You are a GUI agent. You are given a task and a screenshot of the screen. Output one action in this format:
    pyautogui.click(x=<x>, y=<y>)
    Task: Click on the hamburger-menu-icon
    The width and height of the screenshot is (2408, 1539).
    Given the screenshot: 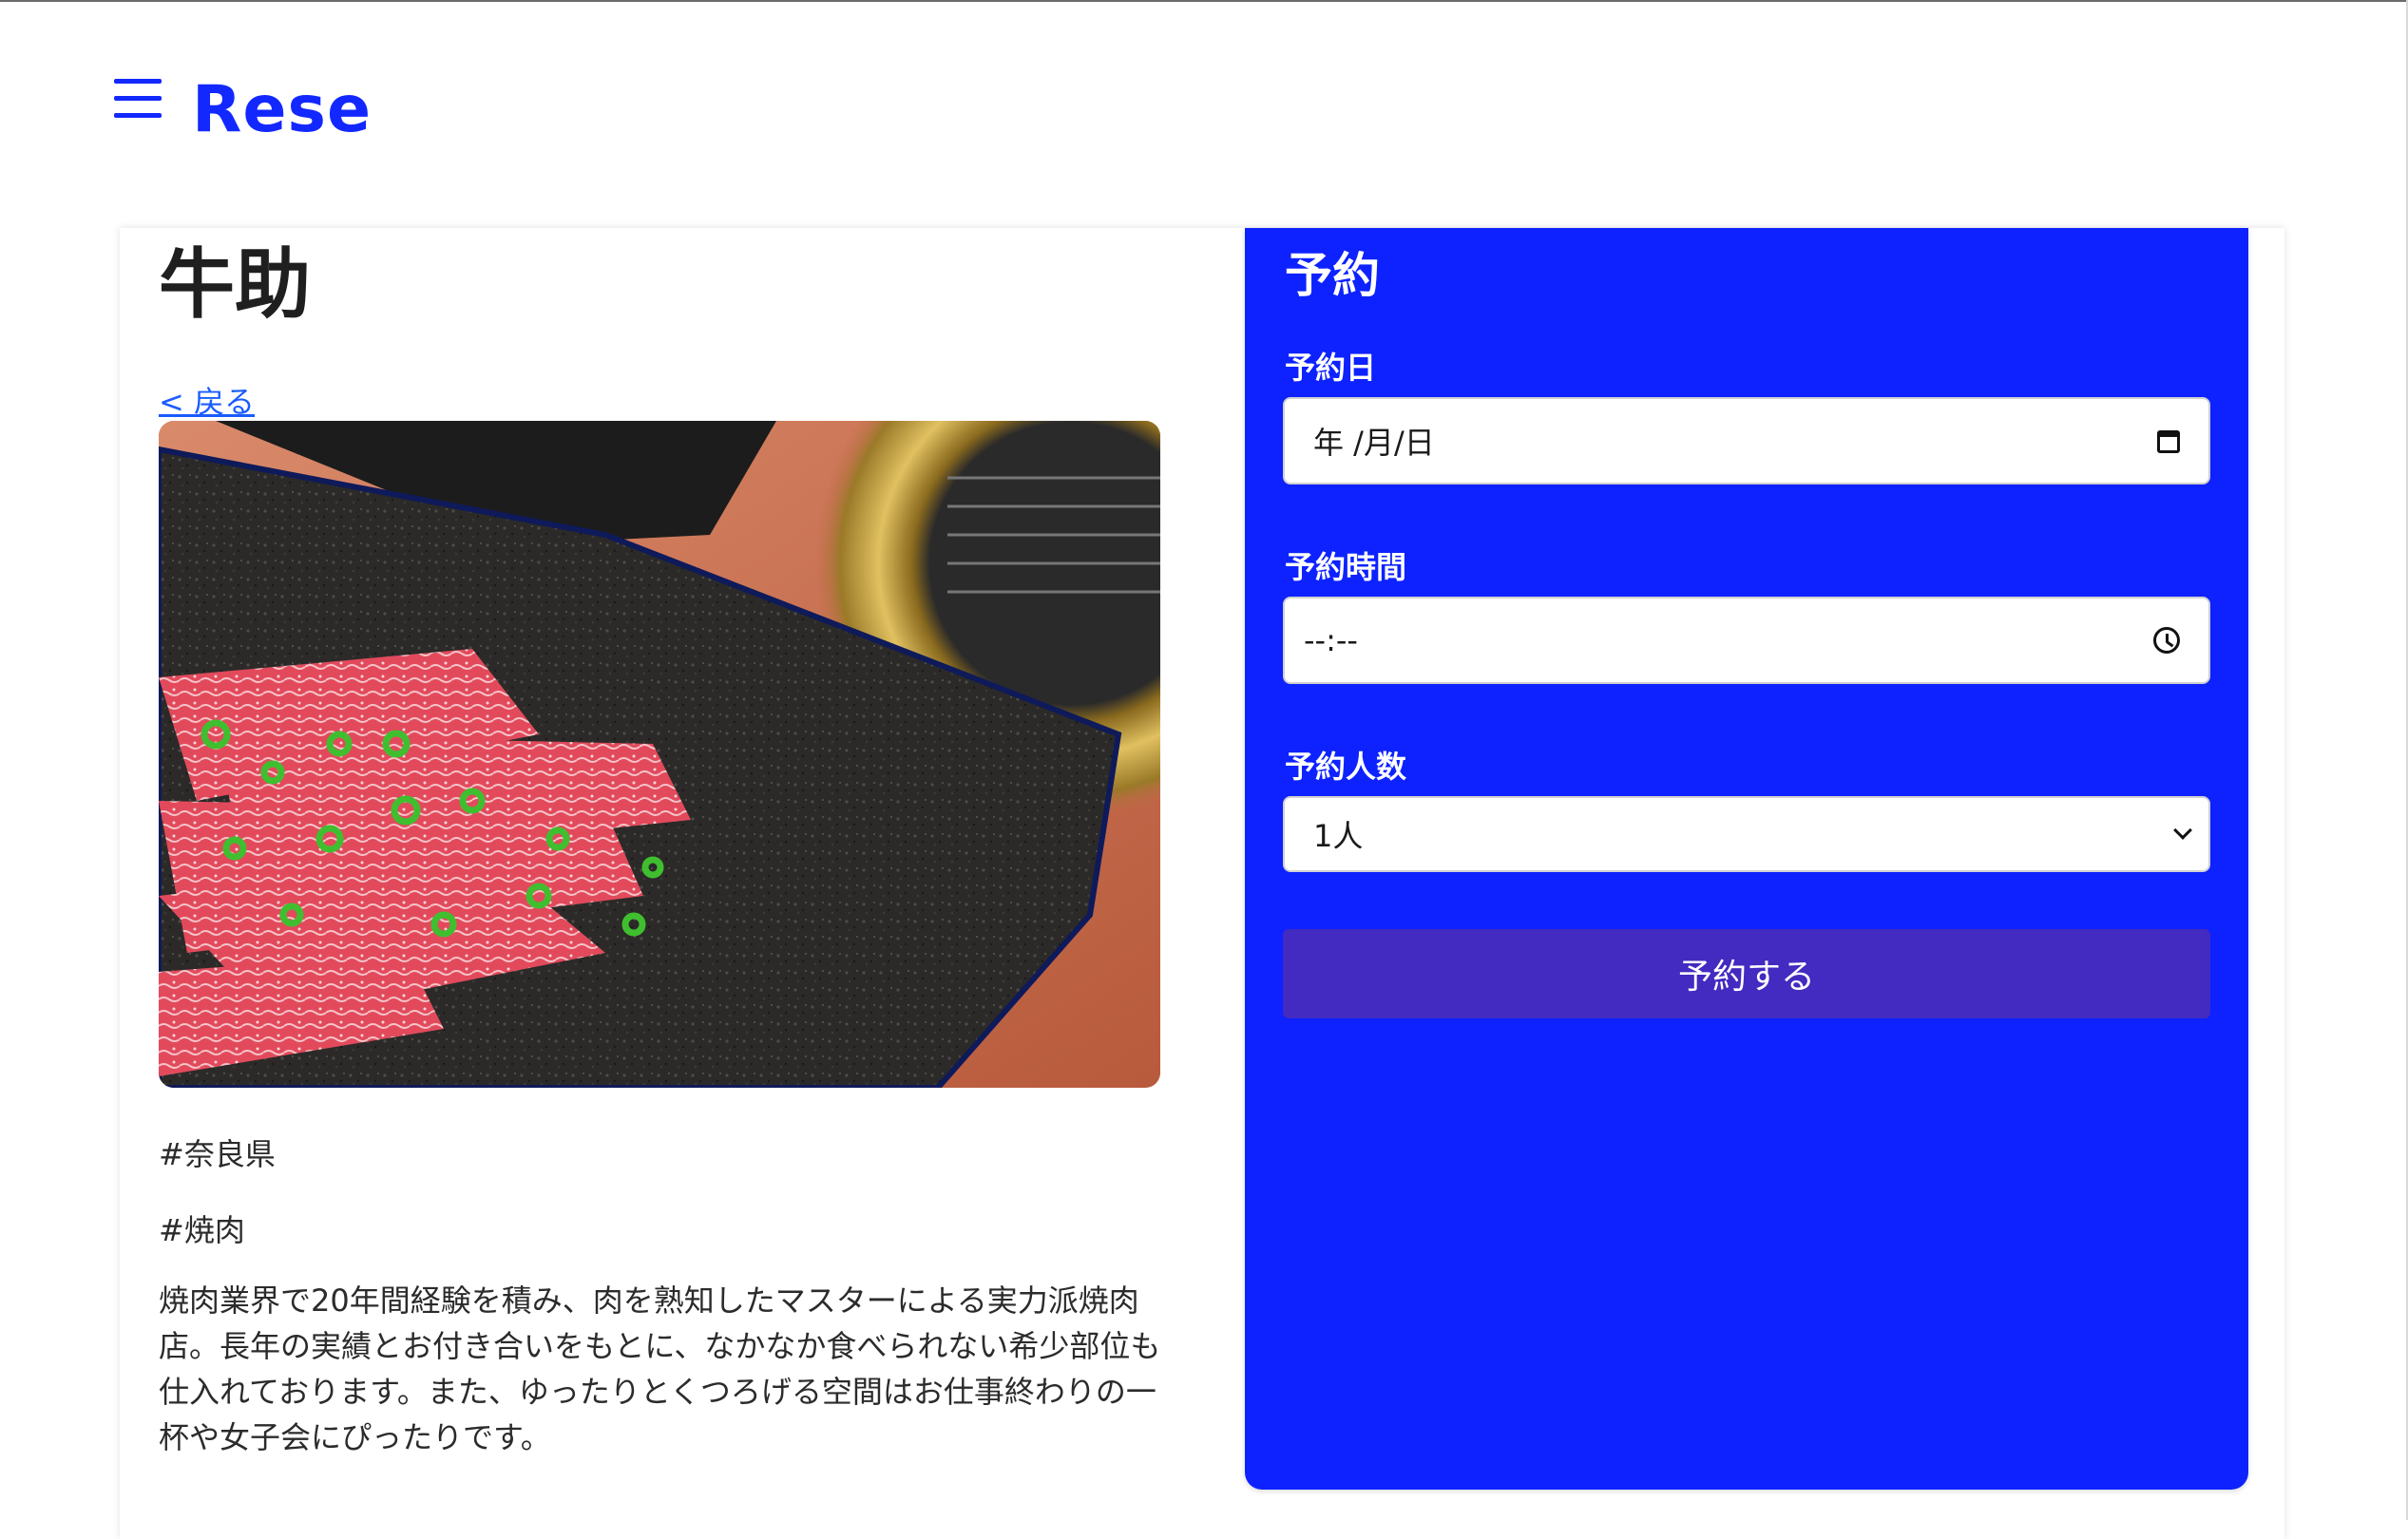 What is the action you would take?
    pyautogui.click(x=138, y=100)
    